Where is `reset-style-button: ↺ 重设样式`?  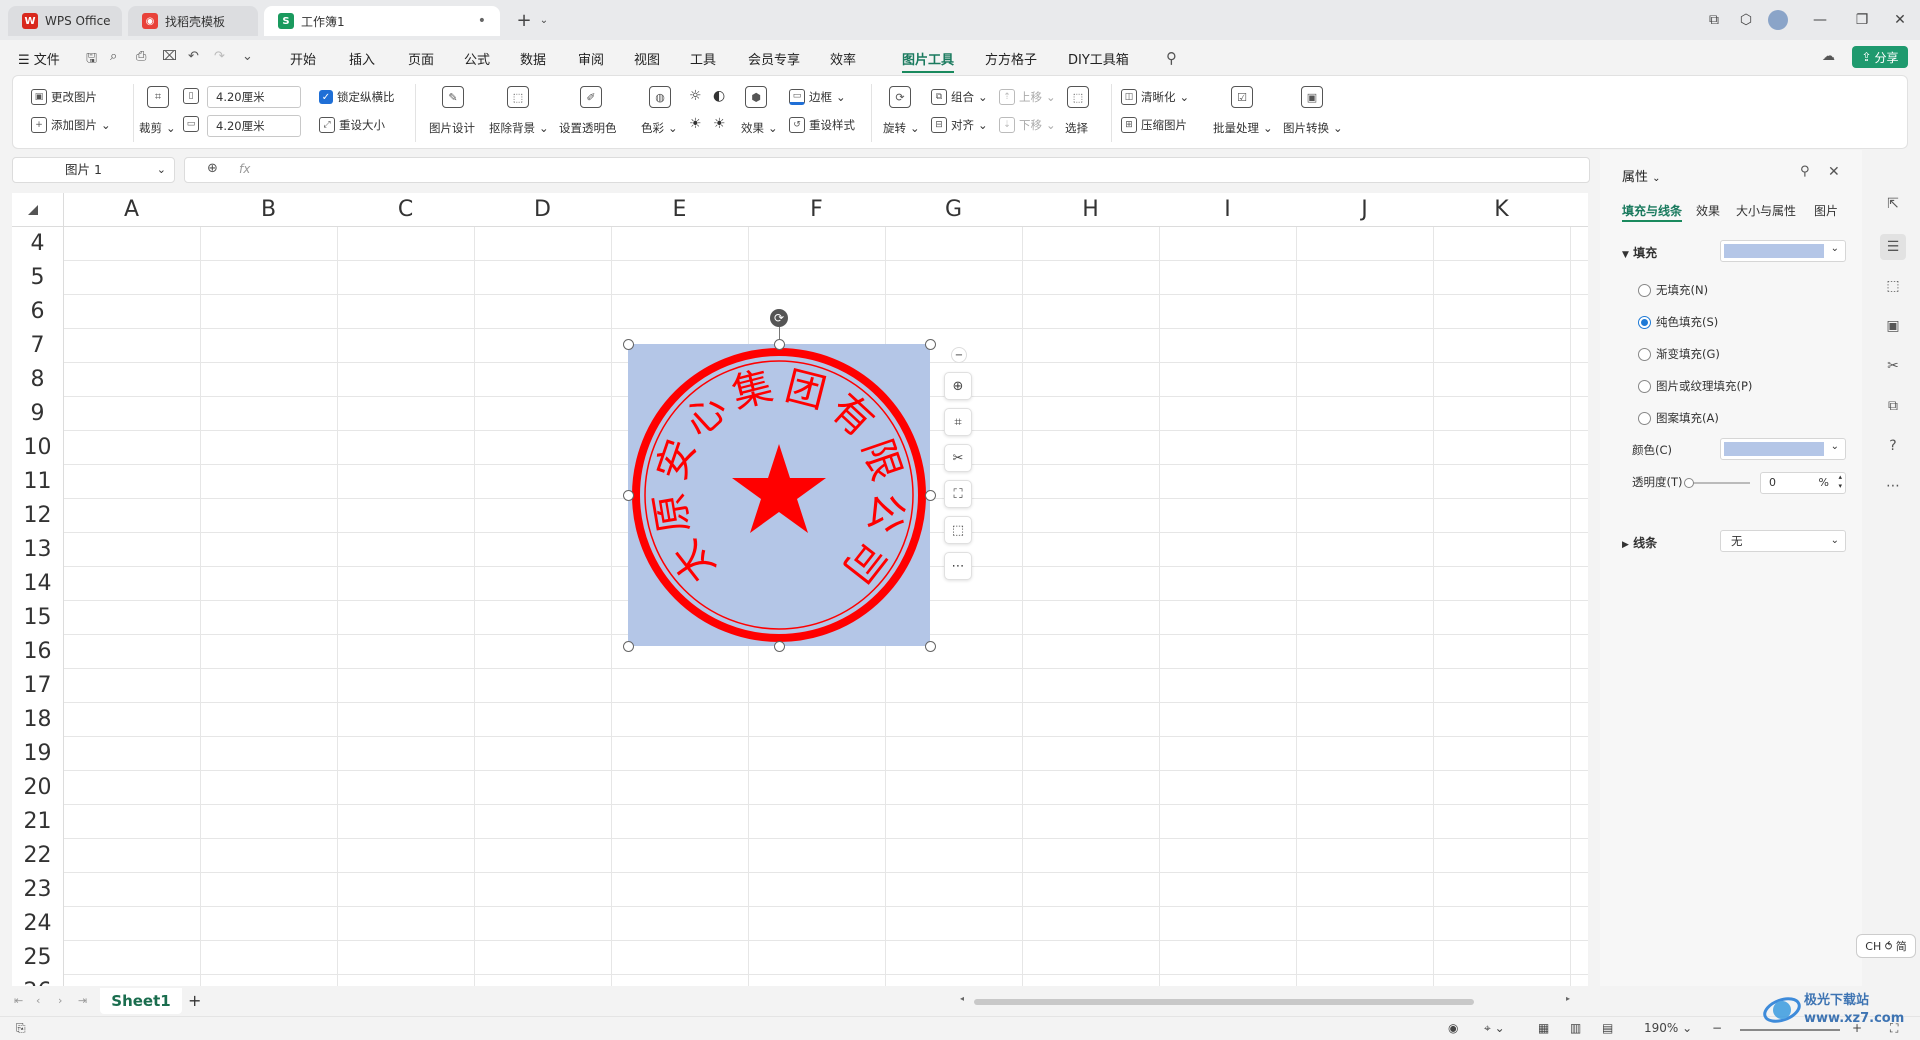 reset-style-button: ↺ 重设样式 is located at coordinates (822, 125).